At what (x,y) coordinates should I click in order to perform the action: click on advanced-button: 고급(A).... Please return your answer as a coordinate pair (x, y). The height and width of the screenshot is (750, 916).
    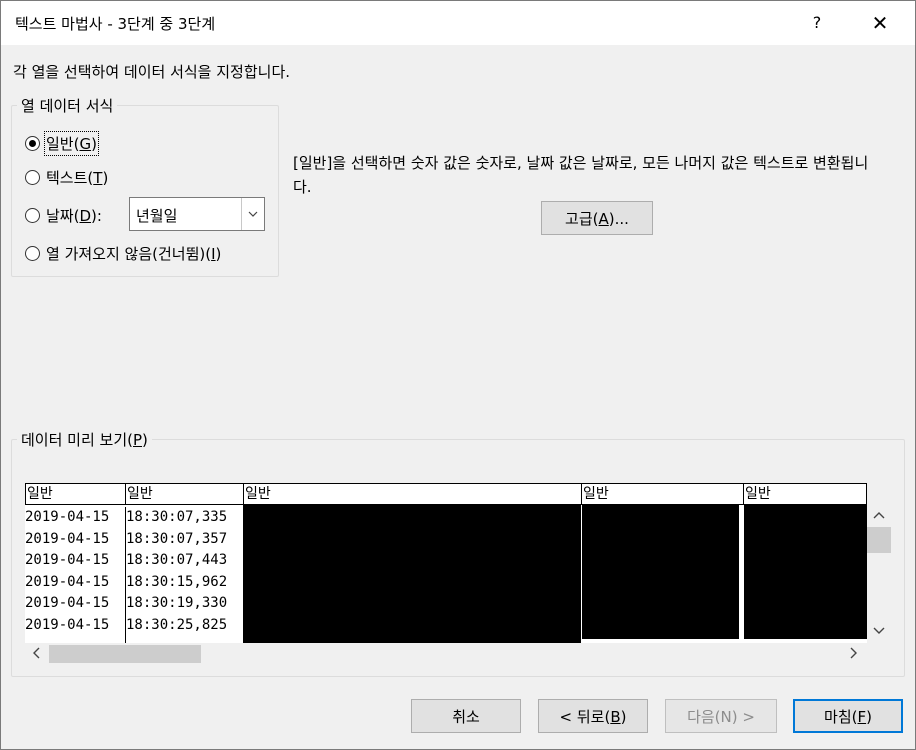
    Looking at the image, I should click on (597, 218).